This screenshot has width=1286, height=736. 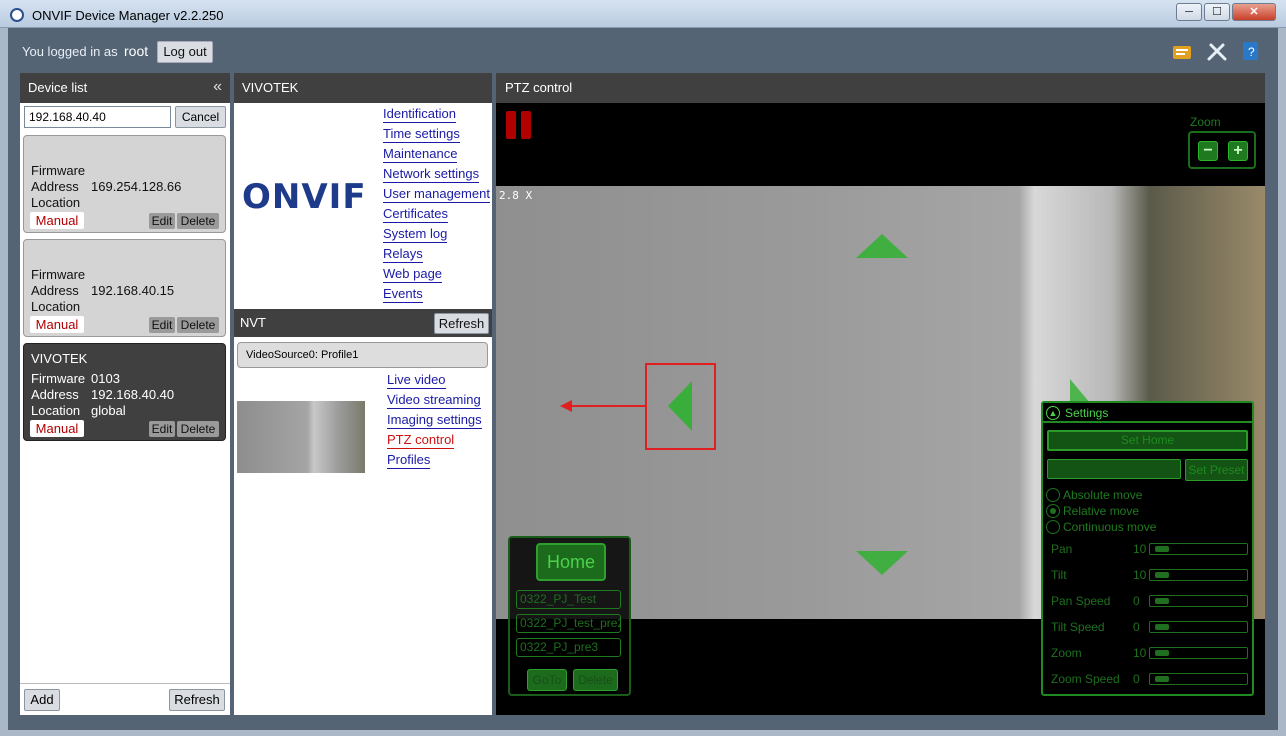 What do you see at coordinates (1251, 51) in the screenshot?
I see `help-icon: ?` at bounding box center [1251, 51].